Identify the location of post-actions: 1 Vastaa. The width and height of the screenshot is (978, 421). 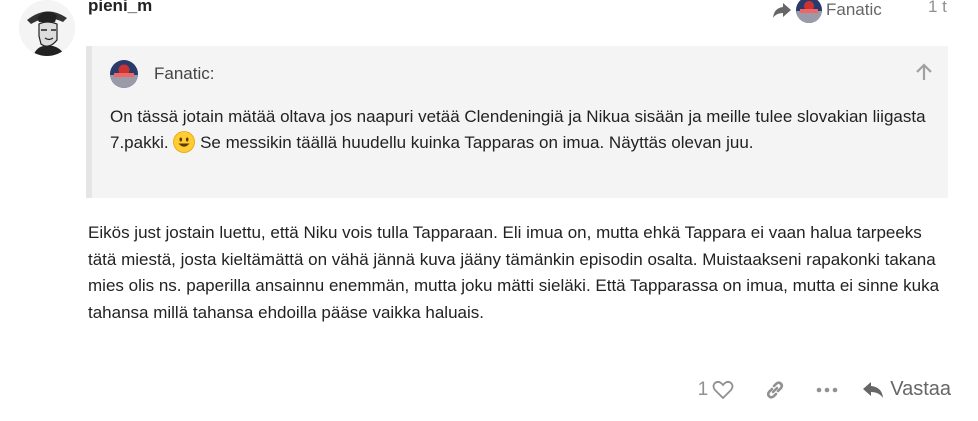
(824, 389).